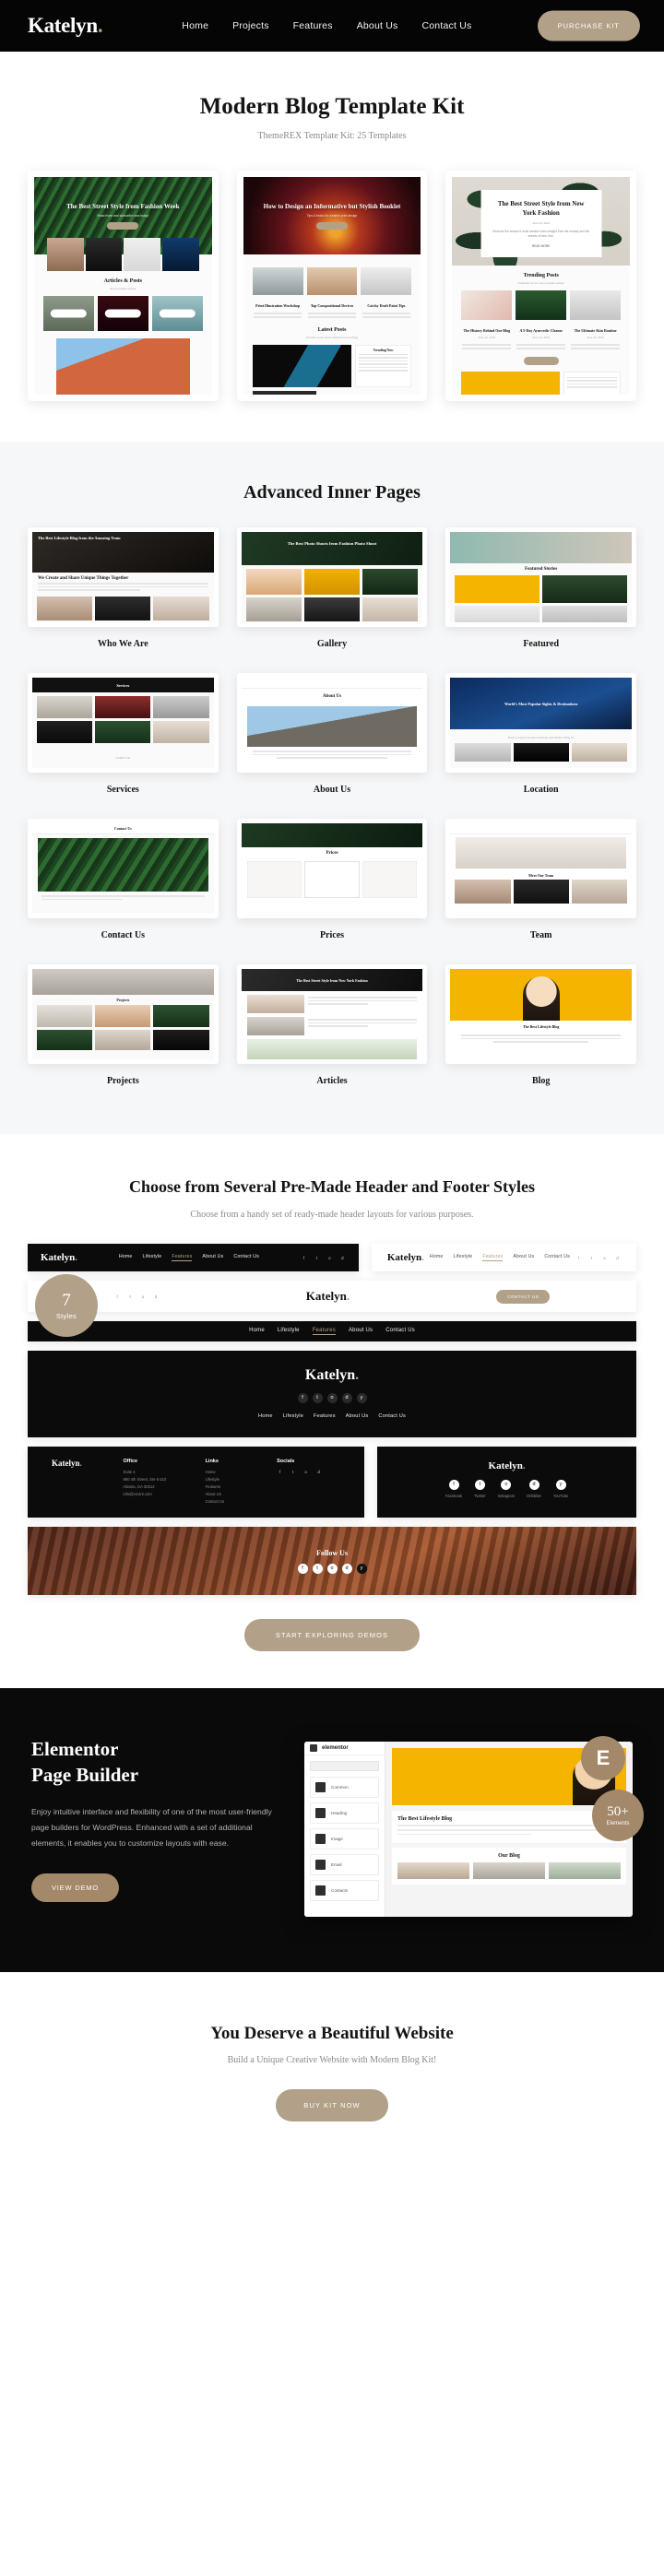 This screenshot has width=664, height=2576. Describe the element at coordinates (344, 1788) in the screenshot. I see `widget-item-common: Common` at that location.